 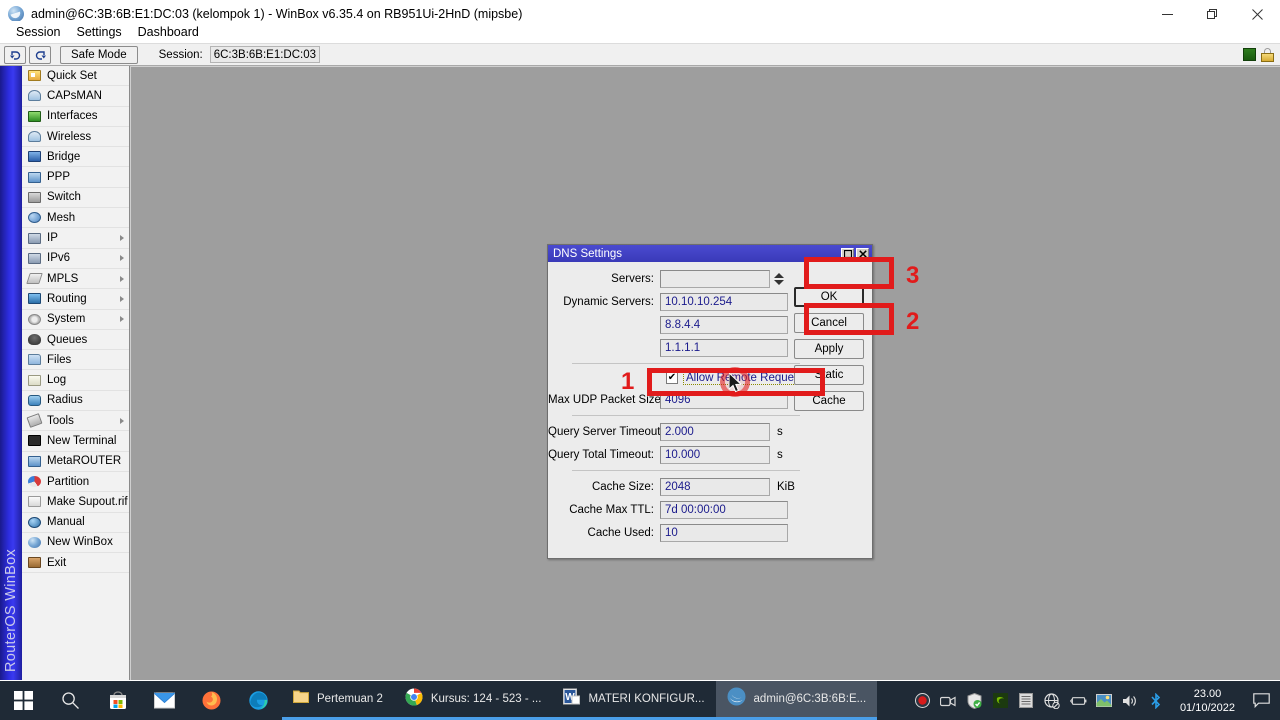 I want to click on battery-icon, so click(x=1078, y=700).